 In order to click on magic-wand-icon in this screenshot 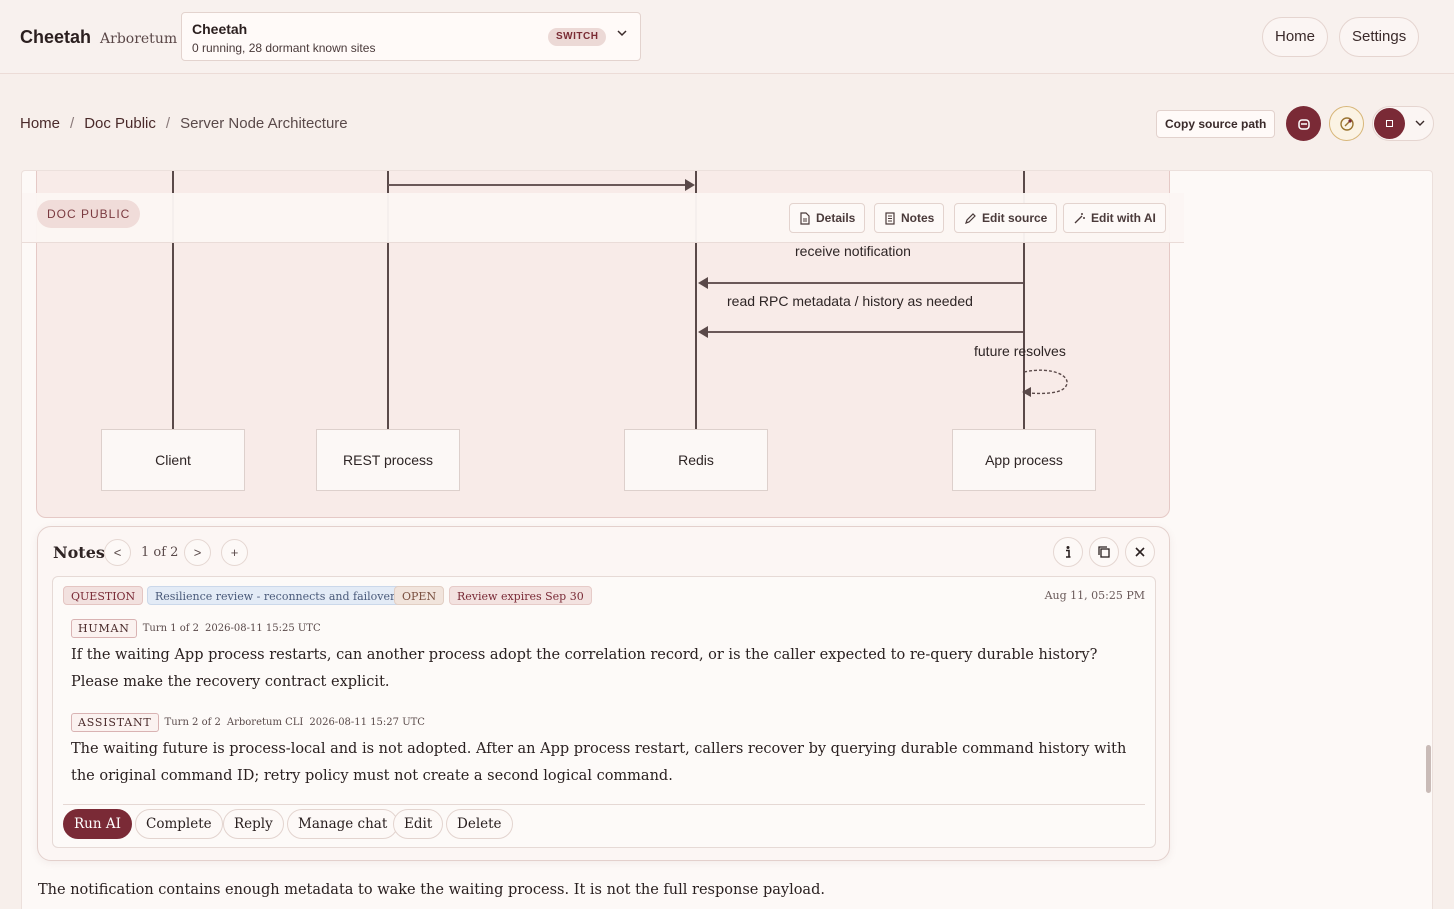, I will do `click(1079, 217)`.